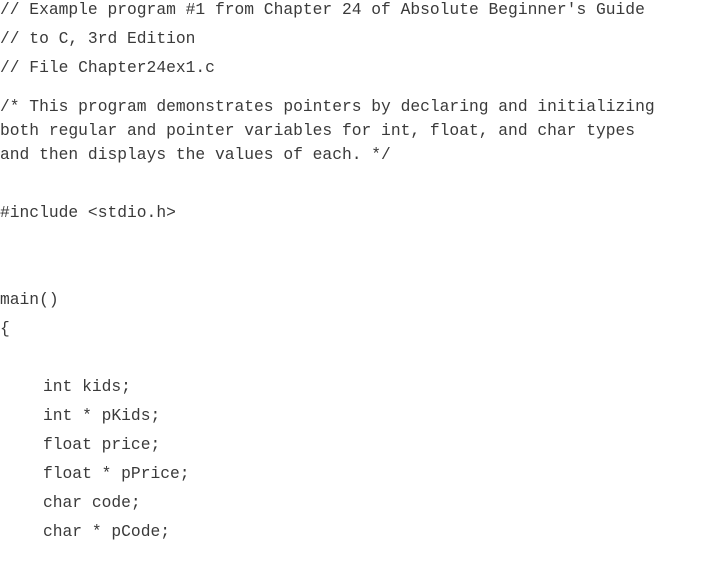 This screenshot has height=583, width=705. What do you see at coordinates (107, 67) in the screenshot?
I see `header-comment-line: // File Chapter24ex1.c` at bounding box center [107, 67].